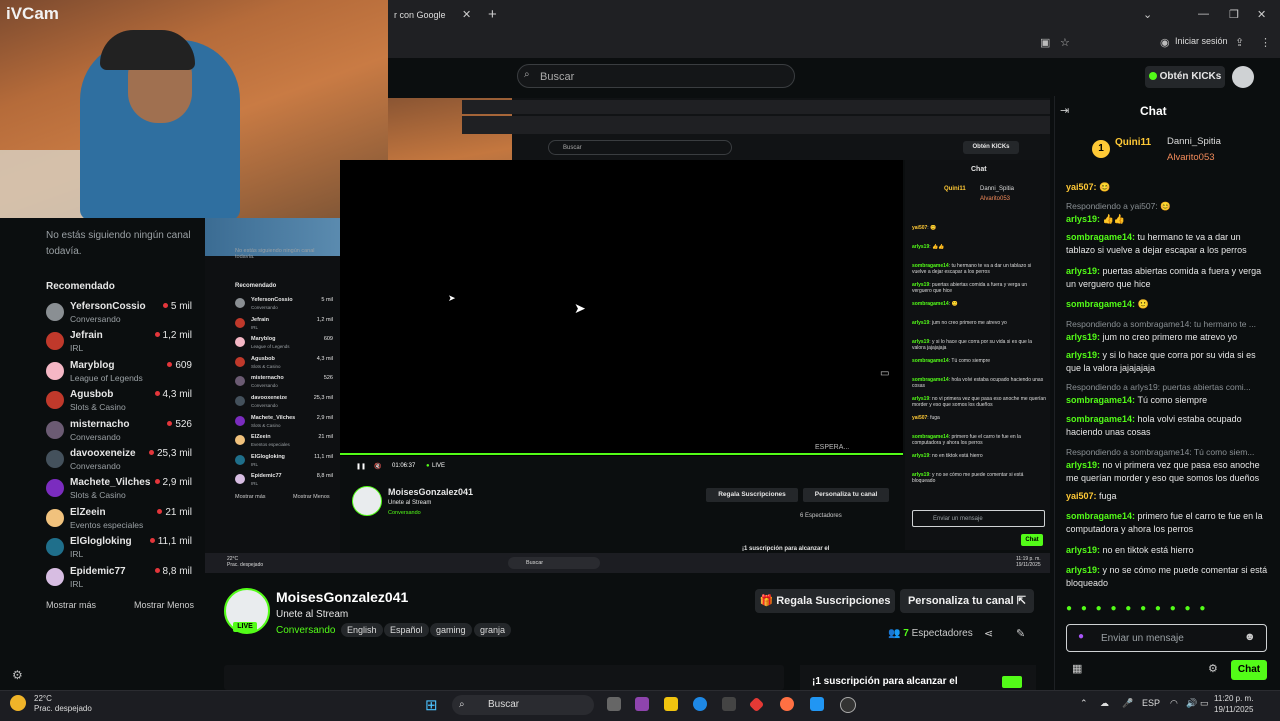 The height and width of the screenshot is (721, 1280). What do you see at coordinates (121, 550) in the screenshot?
I see `sidebar-channel: ElGlogloking IRL 11,1 mil` at bounding box center [121, 550].